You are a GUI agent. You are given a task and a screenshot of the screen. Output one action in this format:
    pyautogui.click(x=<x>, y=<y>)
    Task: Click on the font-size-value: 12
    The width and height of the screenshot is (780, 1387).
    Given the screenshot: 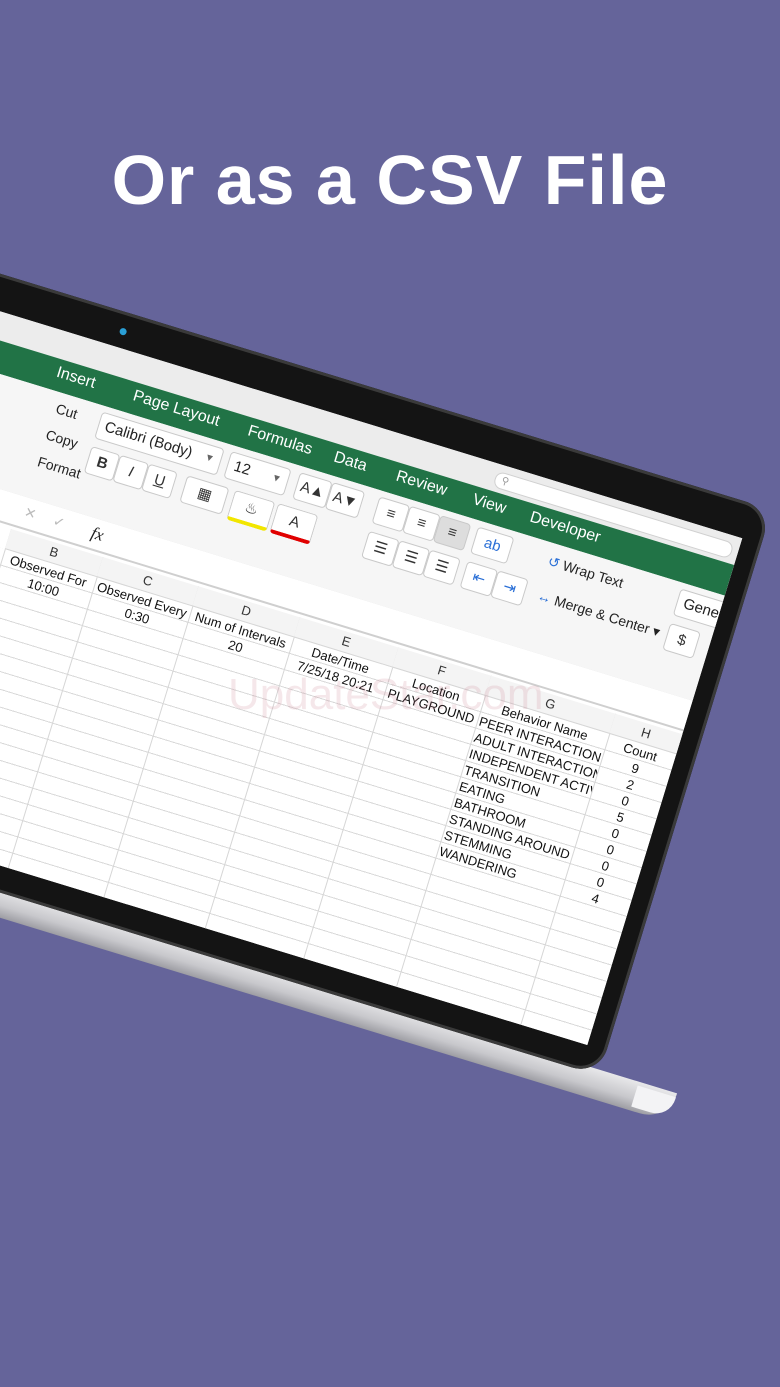 What is the action you would take?
    pyautogui.click(x=242, y=468)
    